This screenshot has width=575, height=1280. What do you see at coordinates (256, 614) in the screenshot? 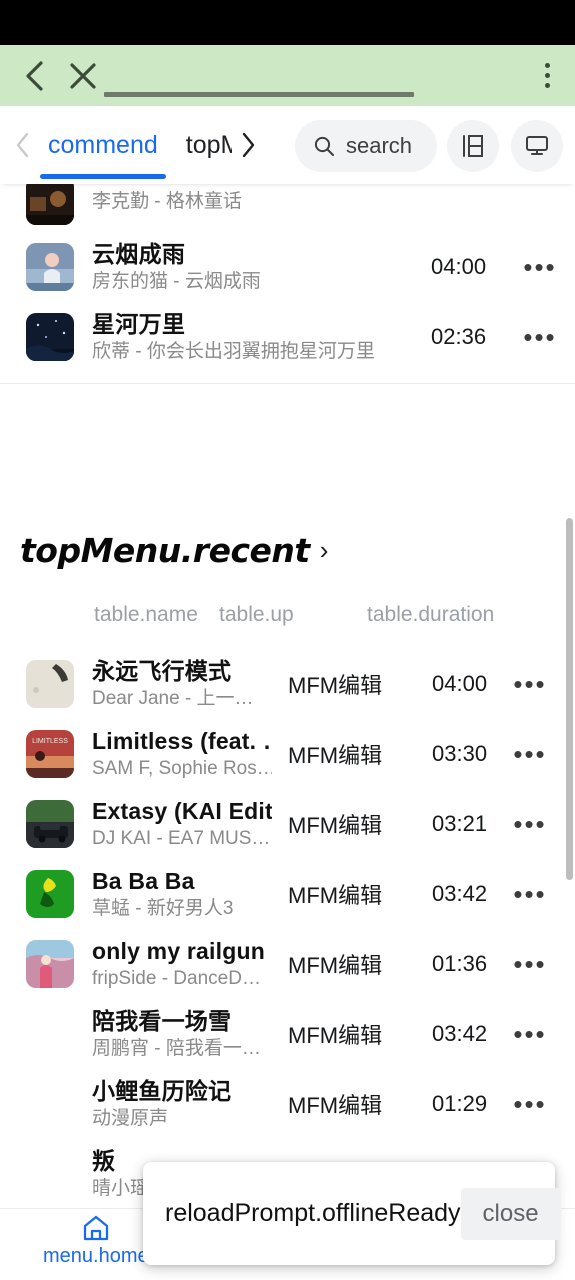
I see `table-header-up: table.up` at bounding box center [256, 614].